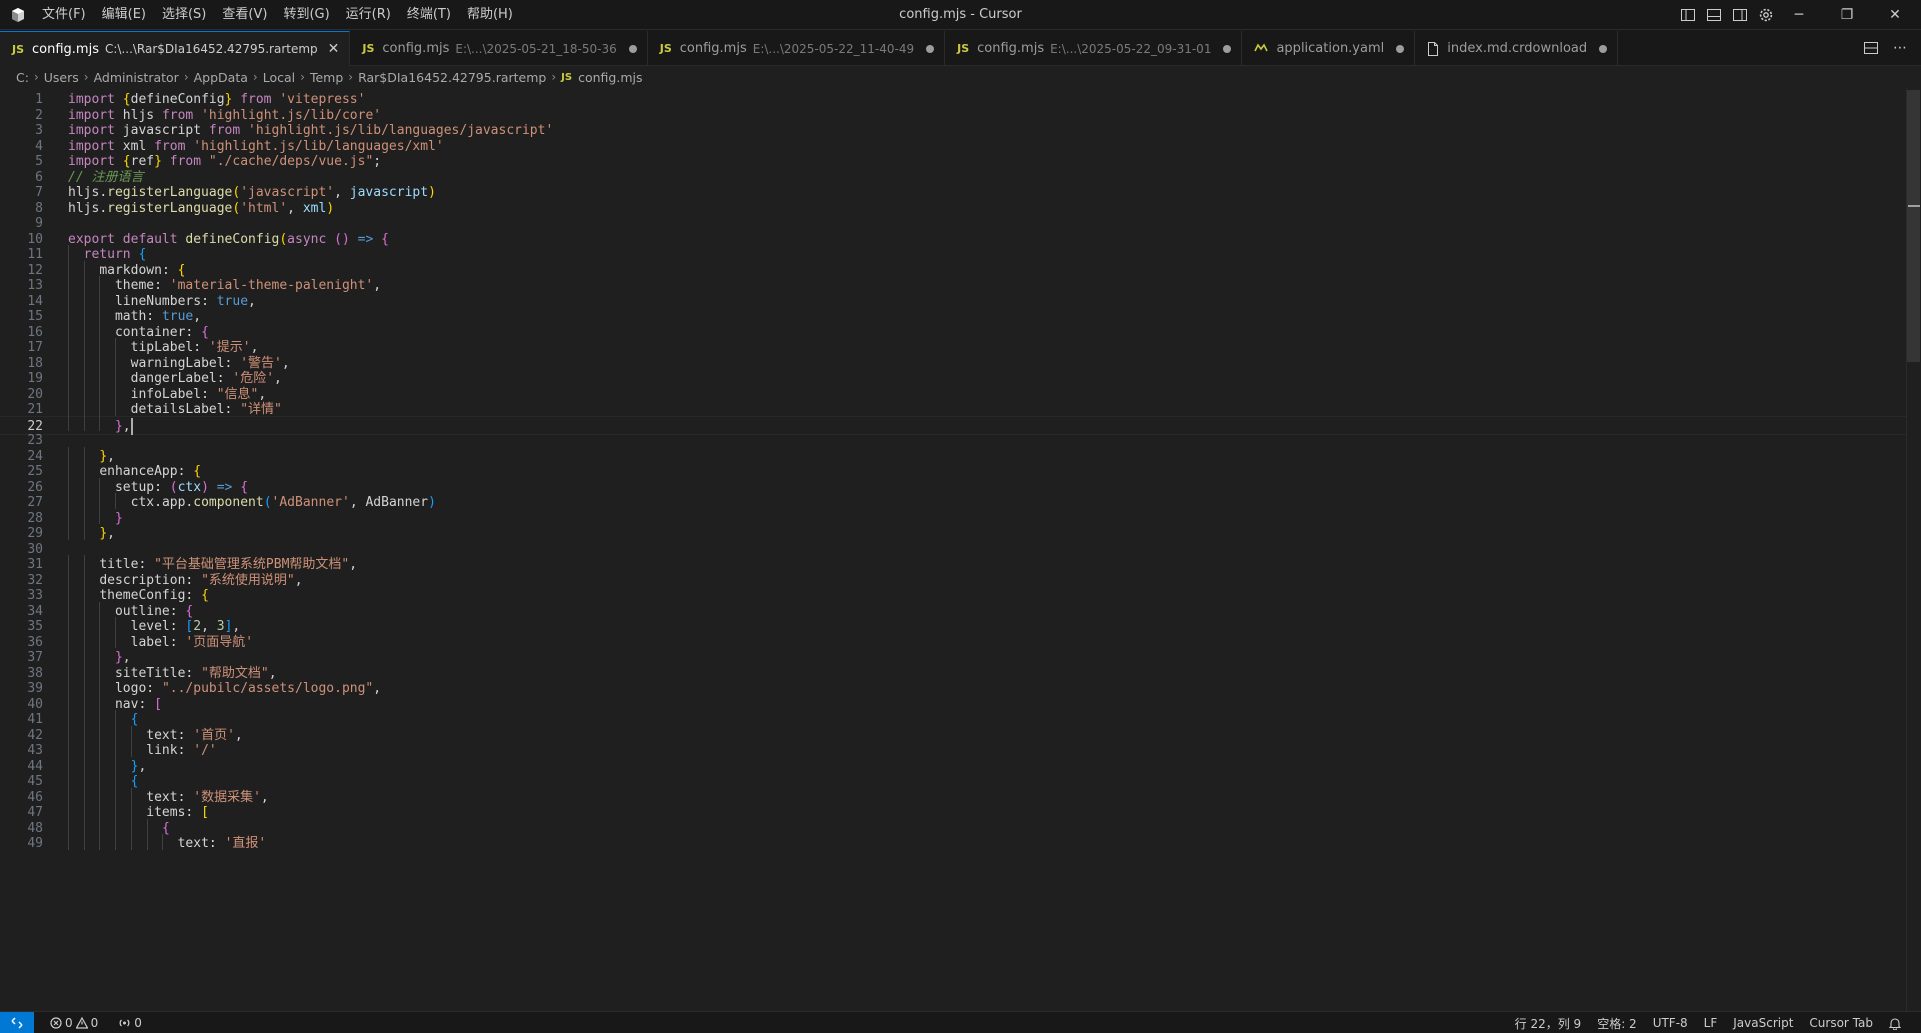 The height and width of the screenshot is (1033, 1921). I want to click on breadcrumb-item: Temp, so click(326, 77).